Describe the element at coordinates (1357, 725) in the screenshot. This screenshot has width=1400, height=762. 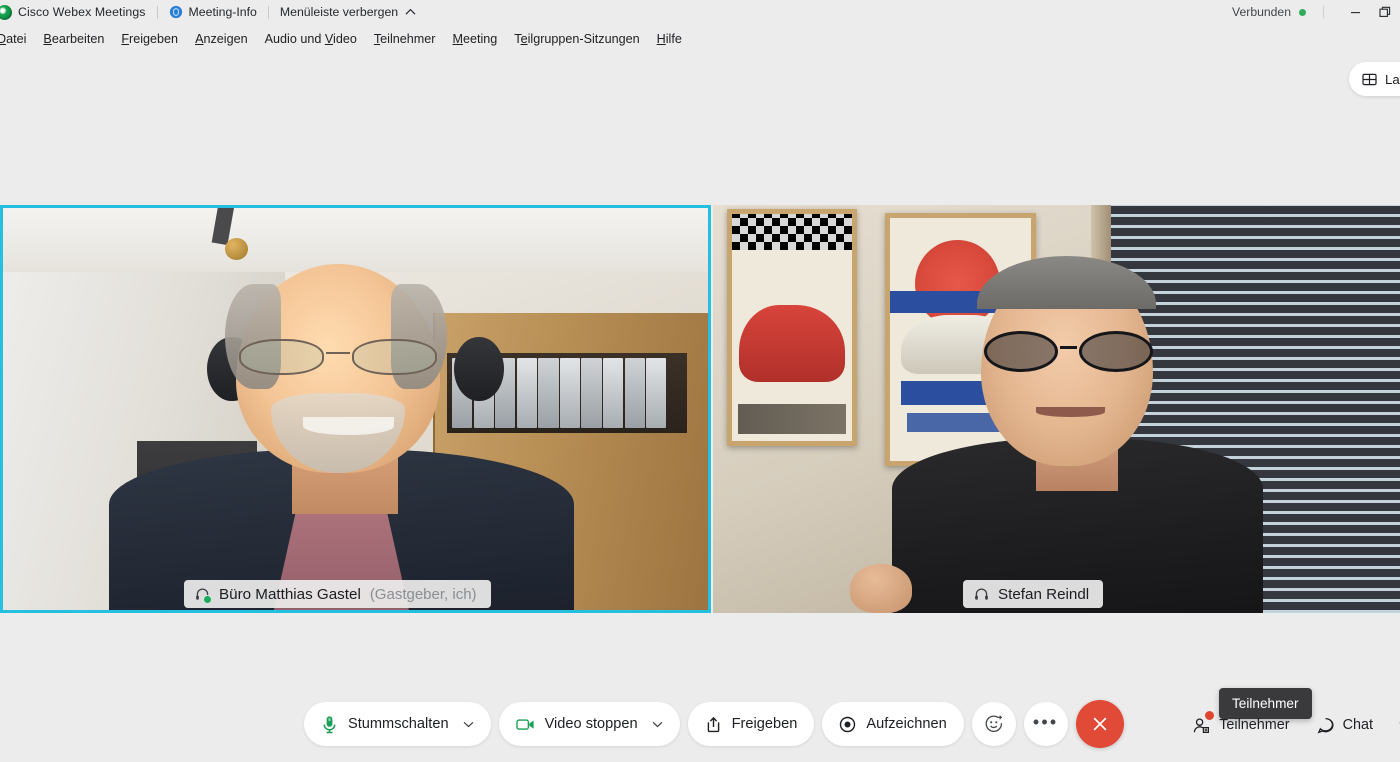
I see `chat-panel-label: Chat` at that location.